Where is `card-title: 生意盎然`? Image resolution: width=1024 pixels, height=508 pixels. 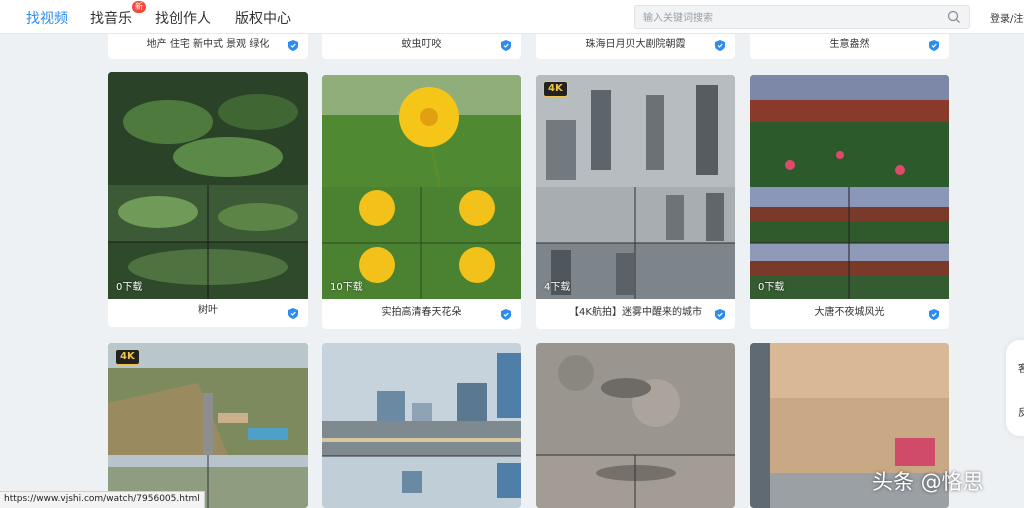
card-title: 生意盎然 is located at coordinates (849, 44).